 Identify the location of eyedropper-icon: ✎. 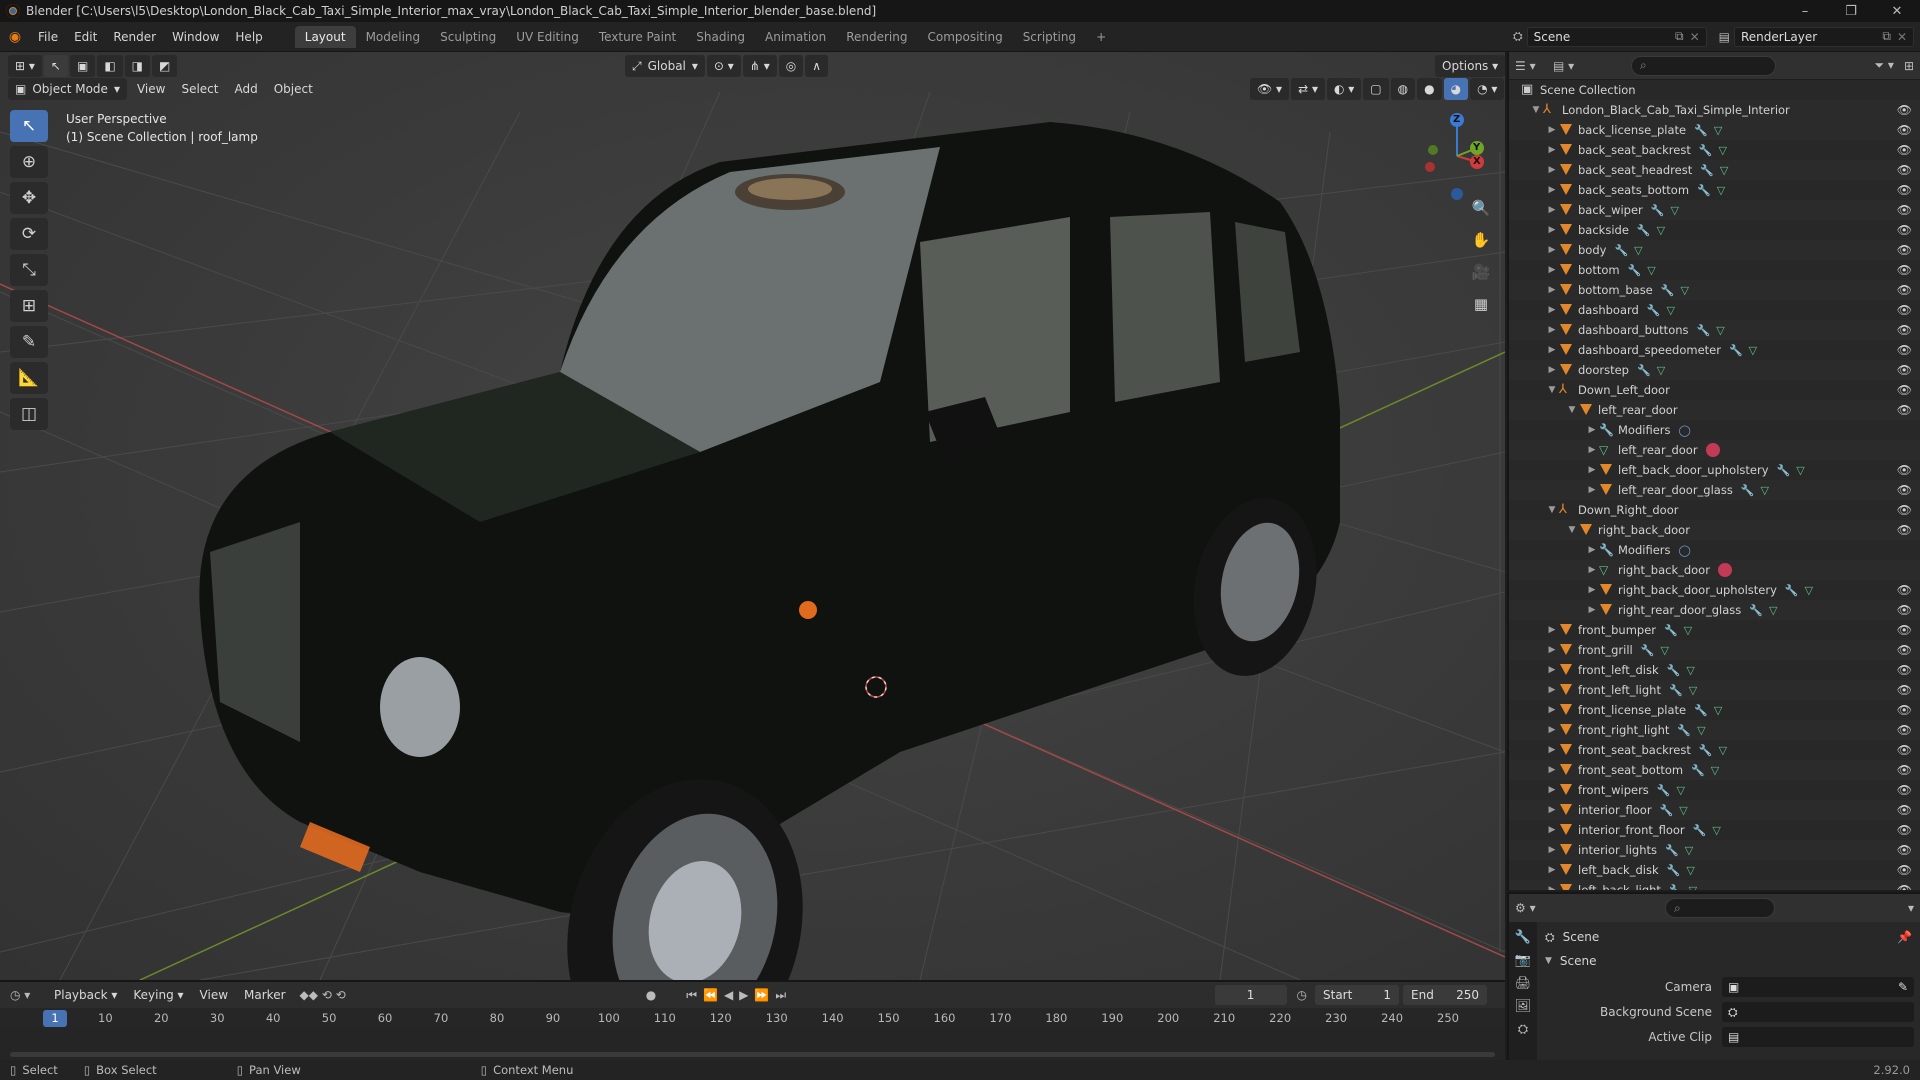
(1903, 987).